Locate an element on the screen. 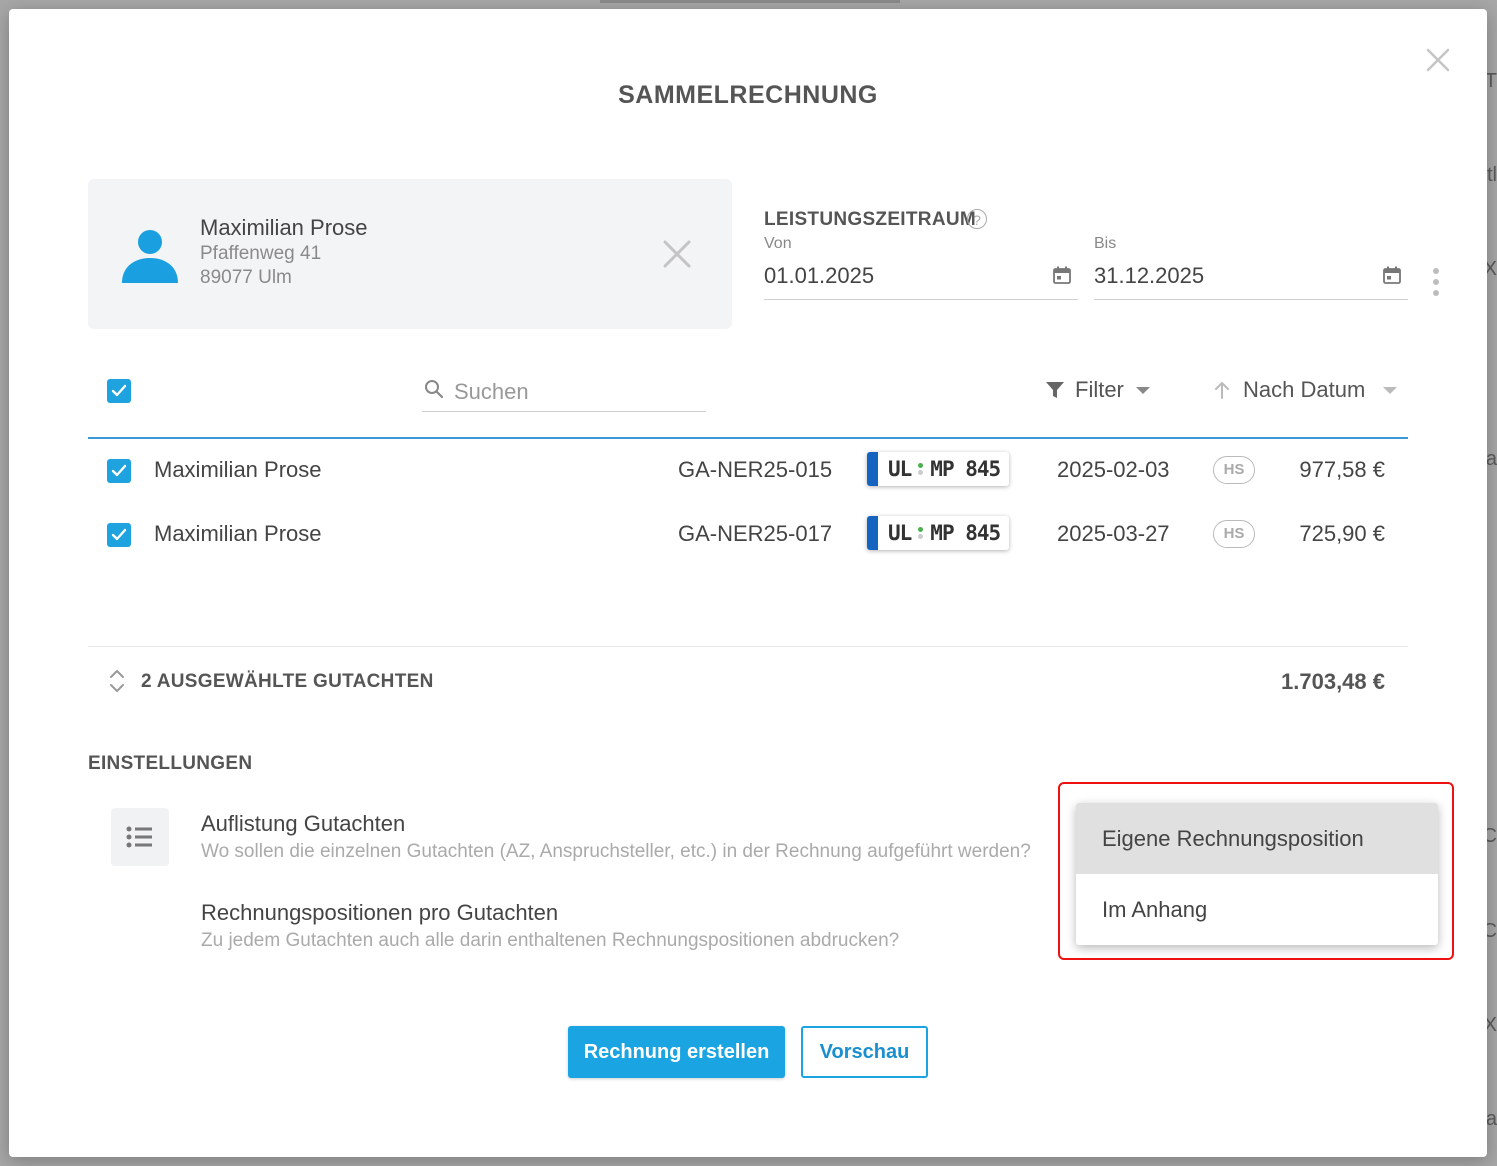  dropdown-option-appendix: Im Anhang is located at coordinates (1257, 909).